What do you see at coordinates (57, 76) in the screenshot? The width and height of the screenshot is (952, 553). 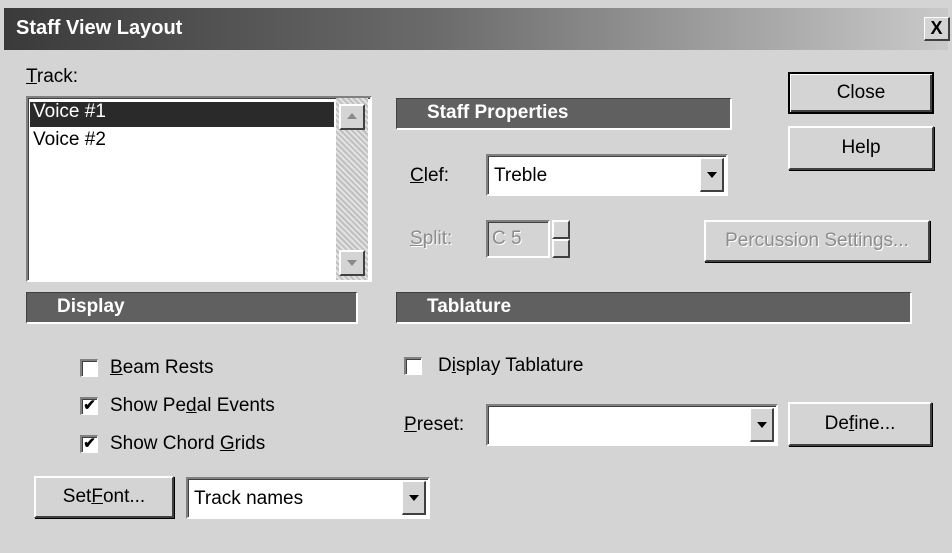 I see `track-label-rest: rack:` at bounding box center [57, 76].